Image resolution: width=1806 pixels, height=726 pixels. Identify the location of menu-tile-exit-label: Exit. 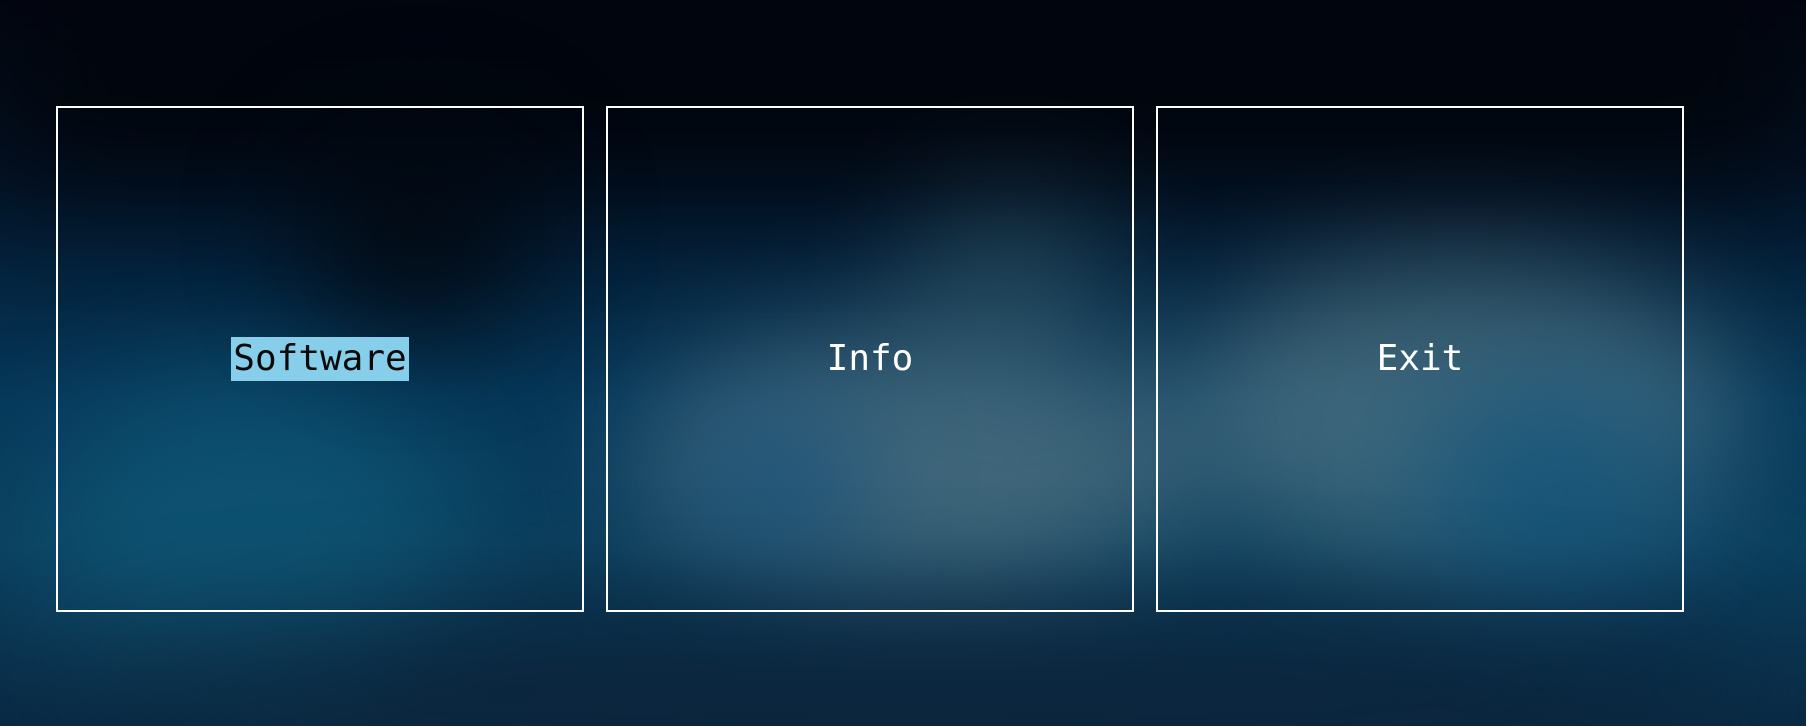
(1420, 358).